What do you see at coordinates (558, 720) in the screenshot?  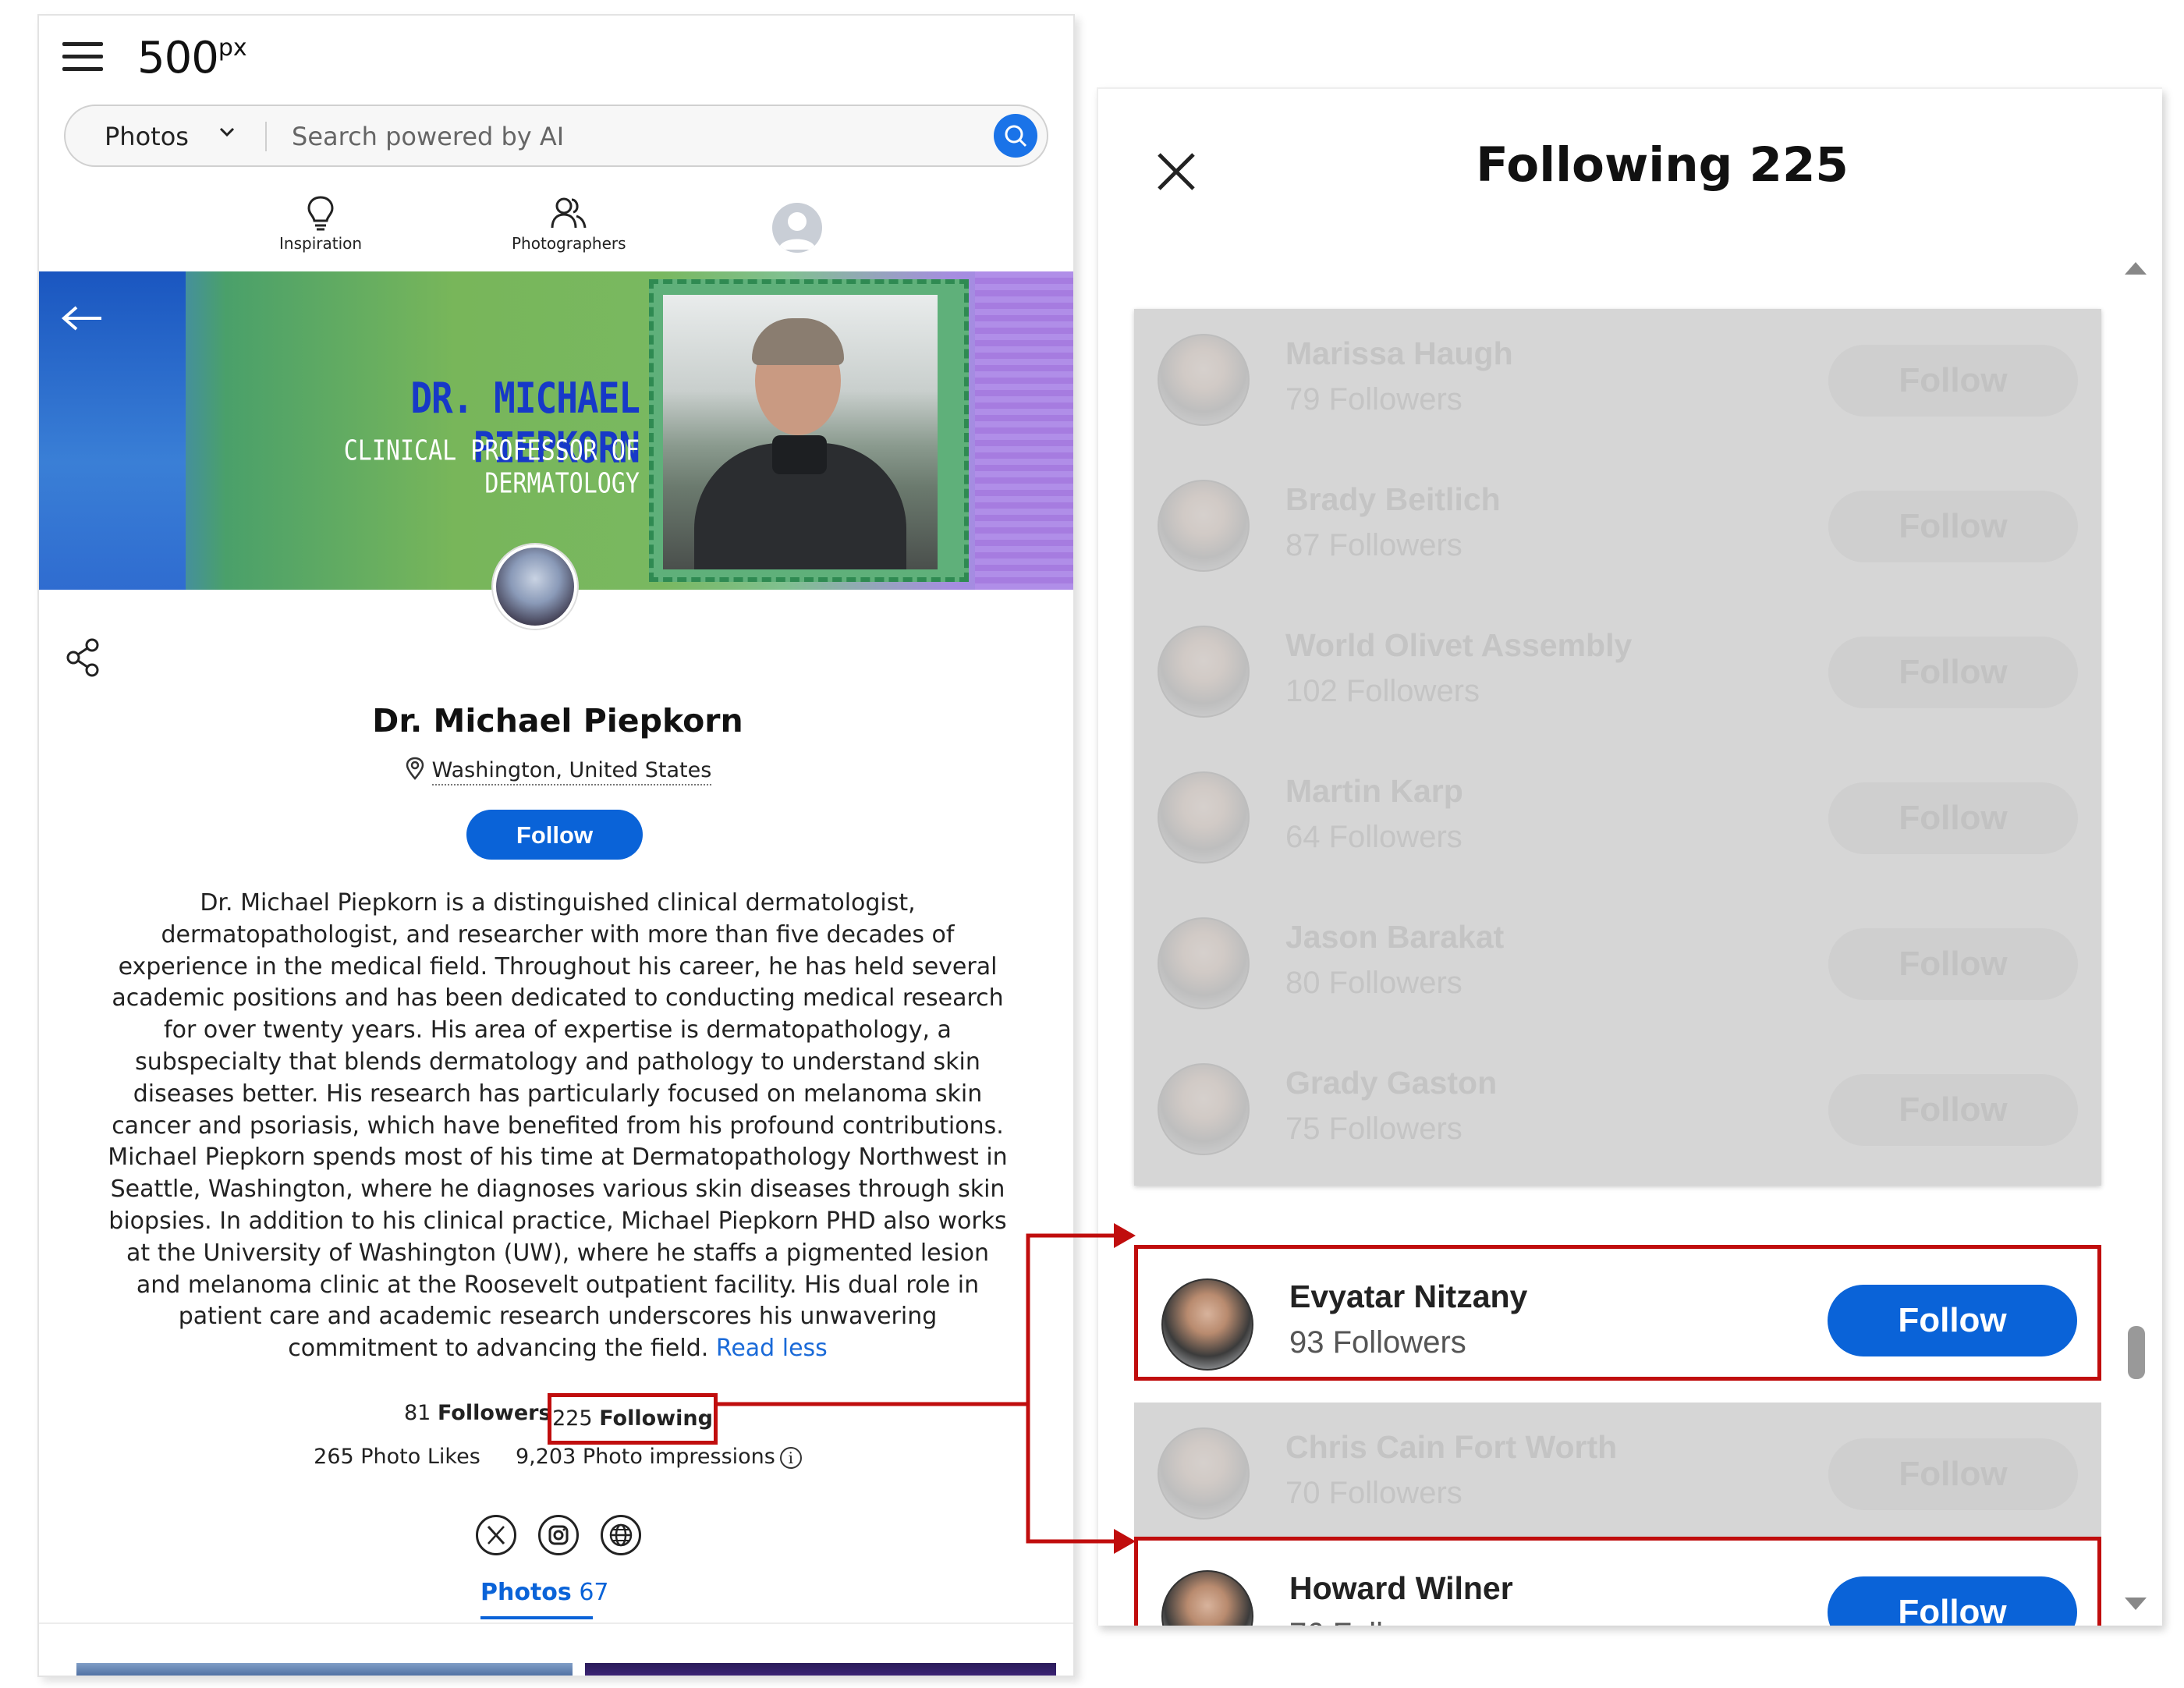 I see `profile-name: Dr. Michael Piepkorn` at bounding box center [558, 720].